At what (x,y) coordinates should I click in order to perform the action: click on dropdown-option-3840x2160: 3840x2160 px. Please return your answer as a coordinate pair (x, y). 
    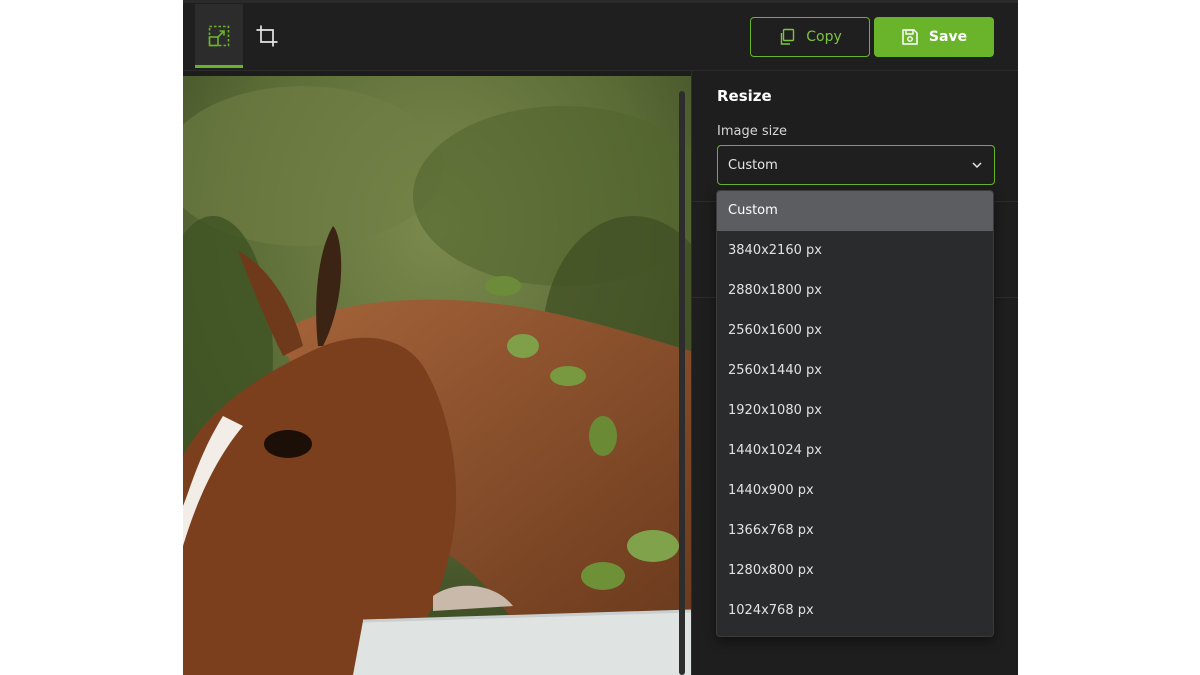
    Looking at the image, I should click on (855, 251).